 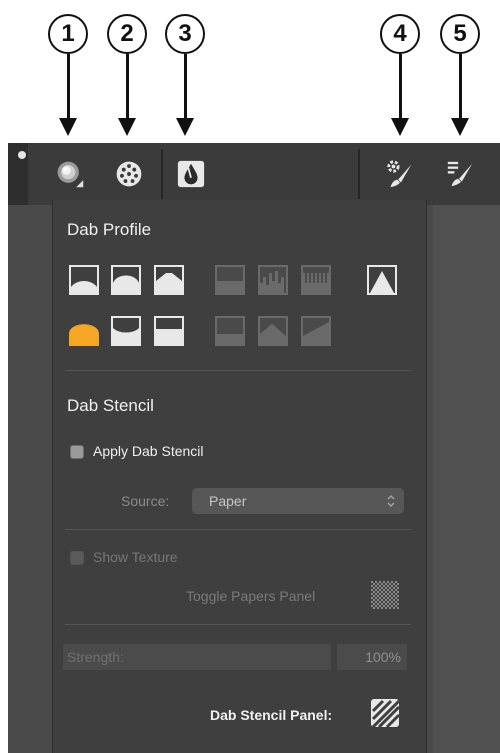 I want to click on brush-variants-button, so click(x=129, y=174).